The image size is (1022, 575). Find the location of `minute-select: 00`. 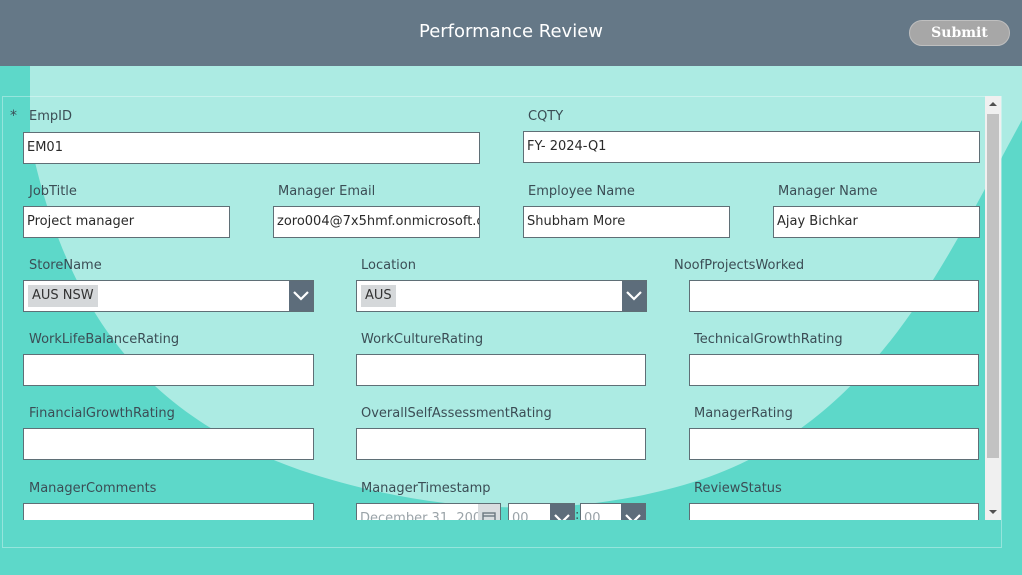

minute-select: 00 is located at coordinates (613, 511).